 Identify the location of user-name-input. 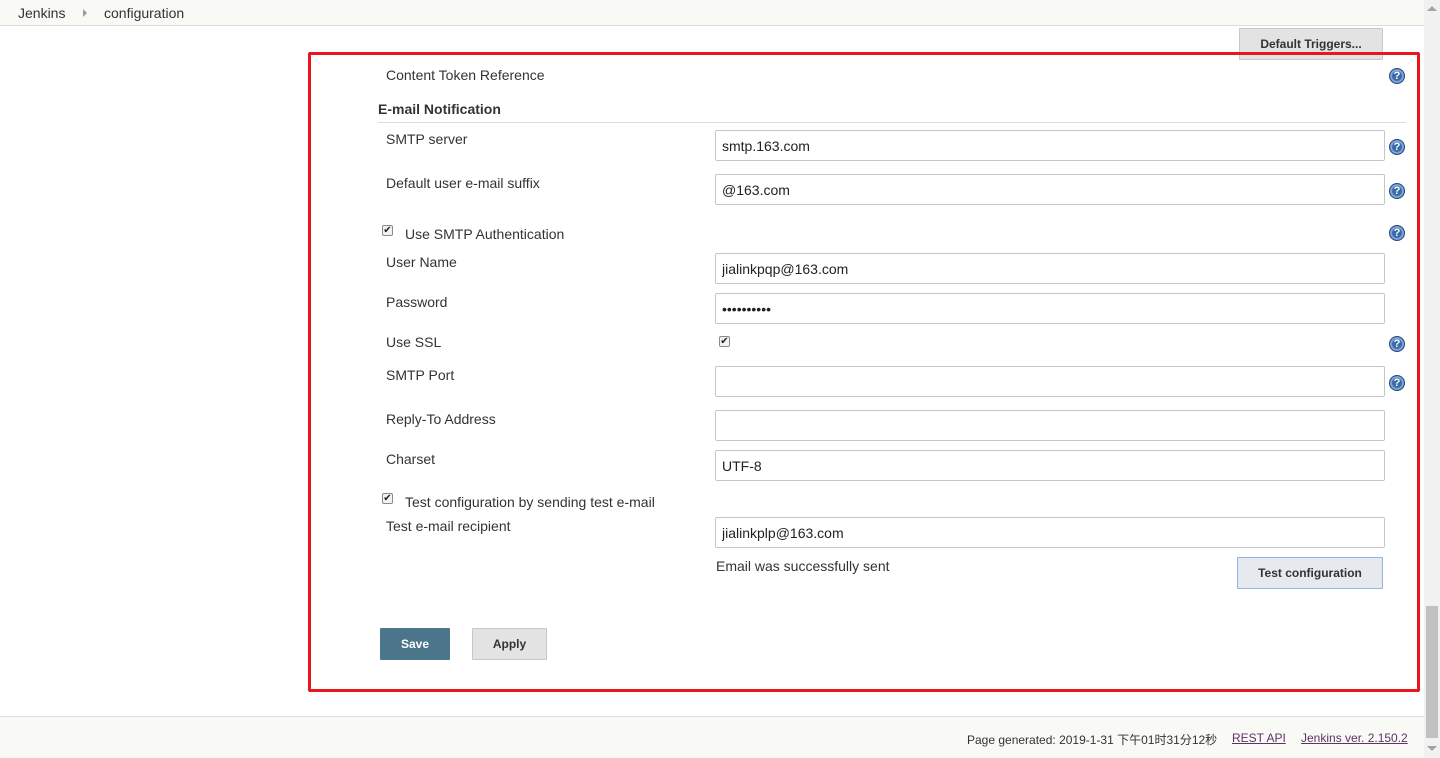
(1050, 268).